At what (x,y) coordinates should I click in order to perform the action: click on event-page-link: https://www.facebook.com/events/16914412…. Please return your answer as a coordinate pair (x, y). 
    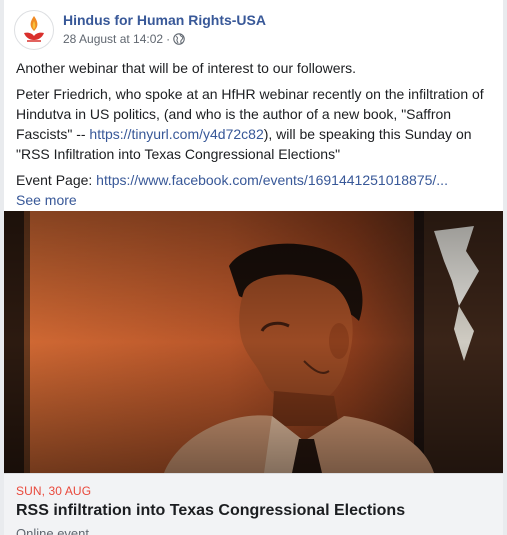
    Looking at the image, I should click on (272, 180).